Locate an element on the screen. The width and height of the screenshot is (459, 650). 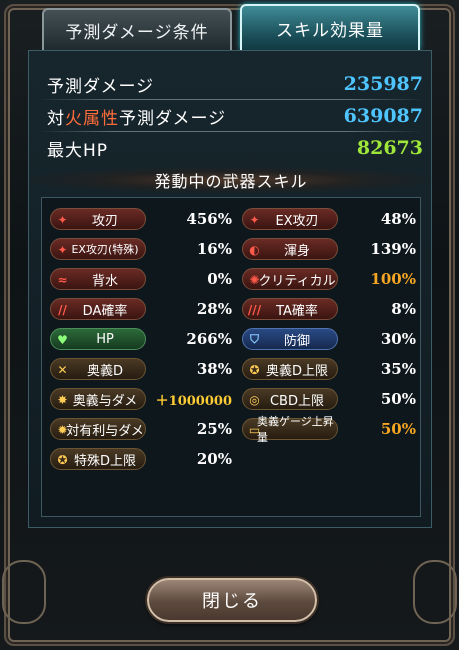
skill-row: // DA確率 28% is located at coordinates (141, 309).